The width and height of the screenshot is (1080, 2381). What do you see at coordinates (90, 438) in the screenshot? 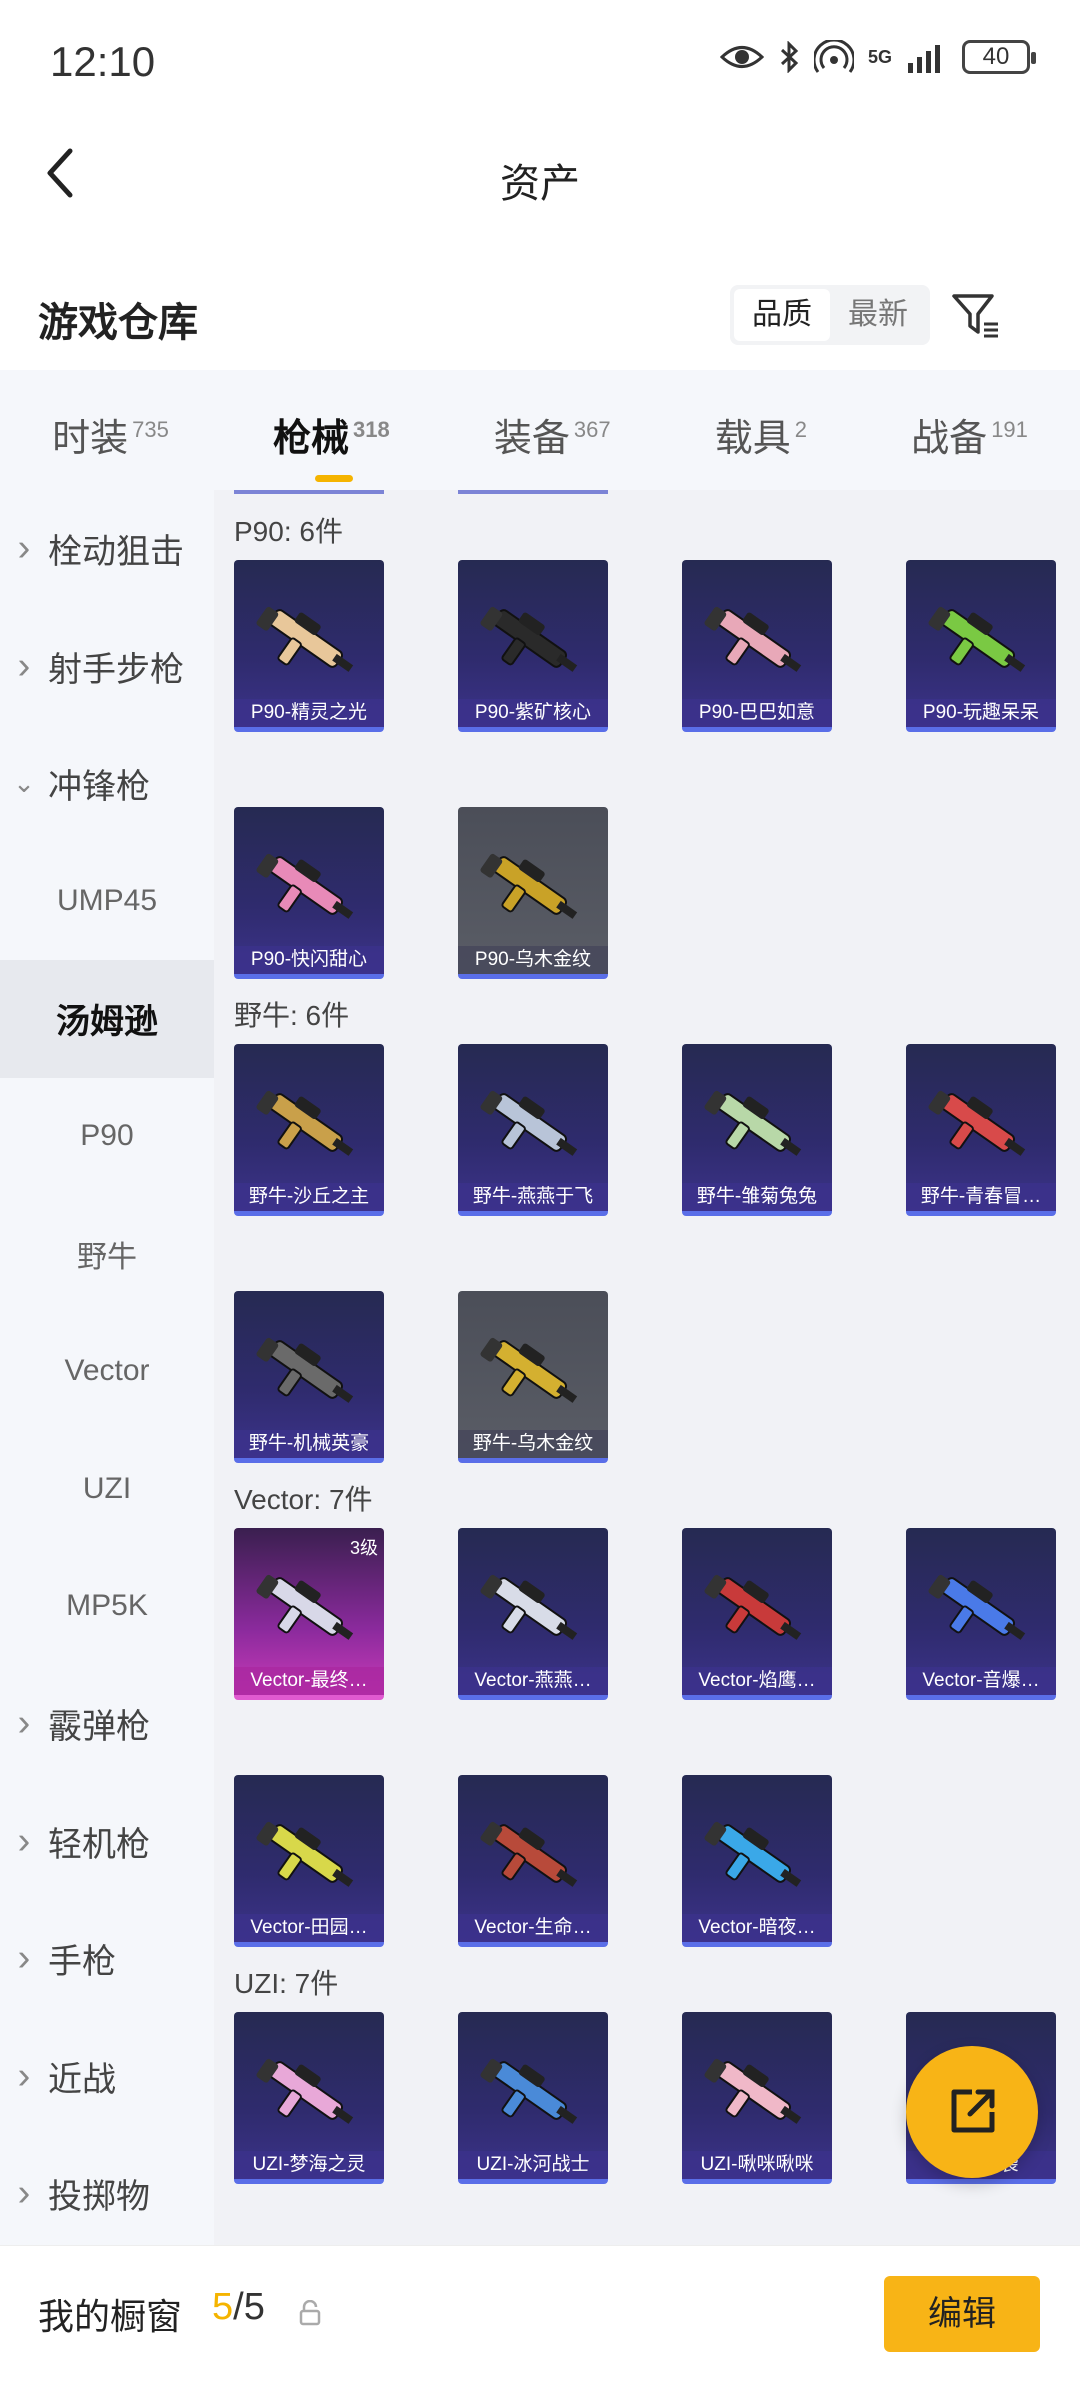
I see `tab-label: 时装` at bounding box center [90, 438].